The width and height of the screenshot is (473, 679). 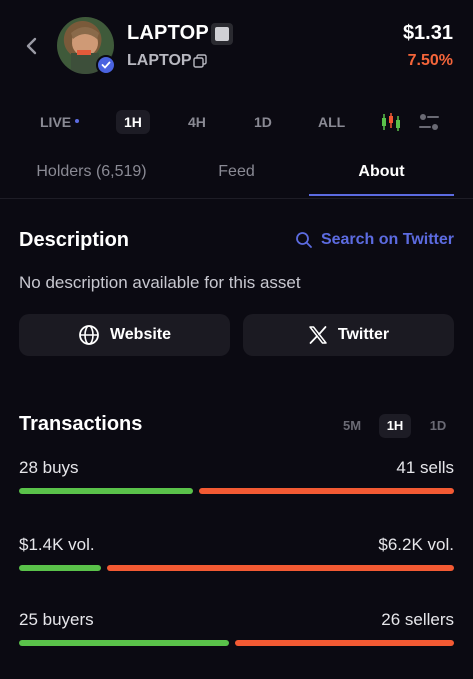 What do you see at coordinates (106, 65) in the screenshot?
I see `verified-badge-icon` at bounding box center [106, 65].